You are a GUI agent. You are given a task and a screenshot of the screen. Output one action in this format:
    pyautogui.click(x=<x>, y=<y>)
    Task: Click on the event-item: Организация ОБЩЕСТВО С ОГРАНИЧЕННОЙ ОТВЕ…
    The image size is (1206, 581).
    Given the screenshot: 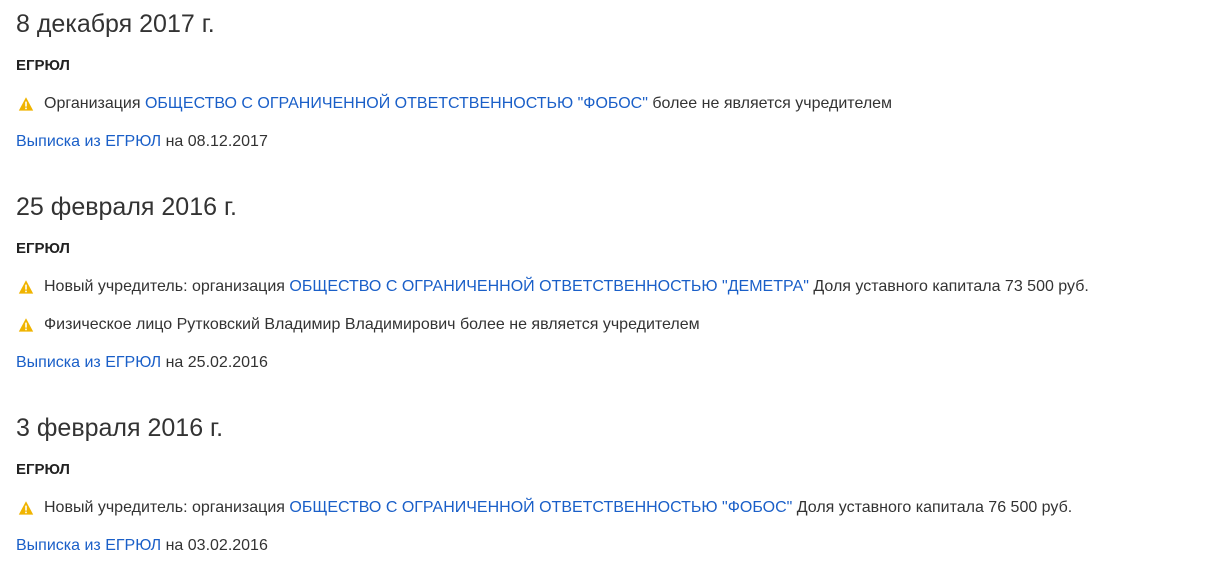 What is the action you would take?
    pyautogui.click(x=611, y=104)
    